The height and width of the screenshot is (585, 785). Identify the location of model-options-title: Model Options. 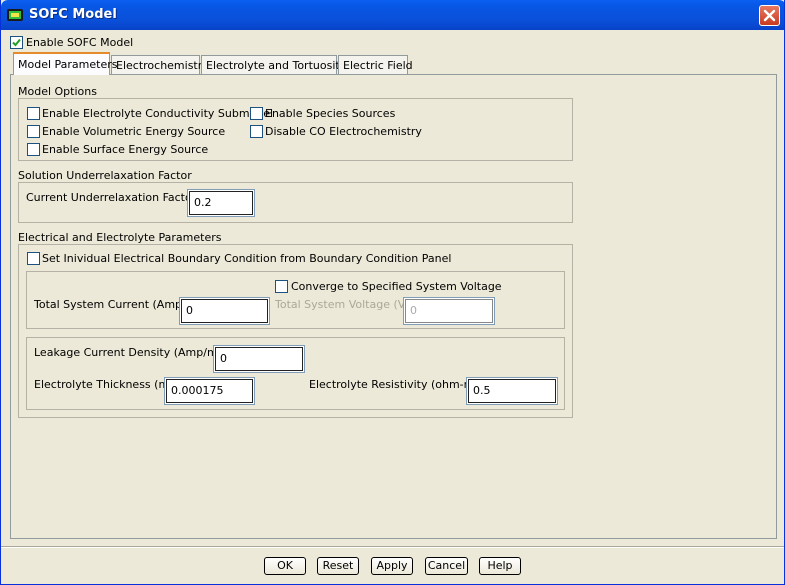
(57, 91).